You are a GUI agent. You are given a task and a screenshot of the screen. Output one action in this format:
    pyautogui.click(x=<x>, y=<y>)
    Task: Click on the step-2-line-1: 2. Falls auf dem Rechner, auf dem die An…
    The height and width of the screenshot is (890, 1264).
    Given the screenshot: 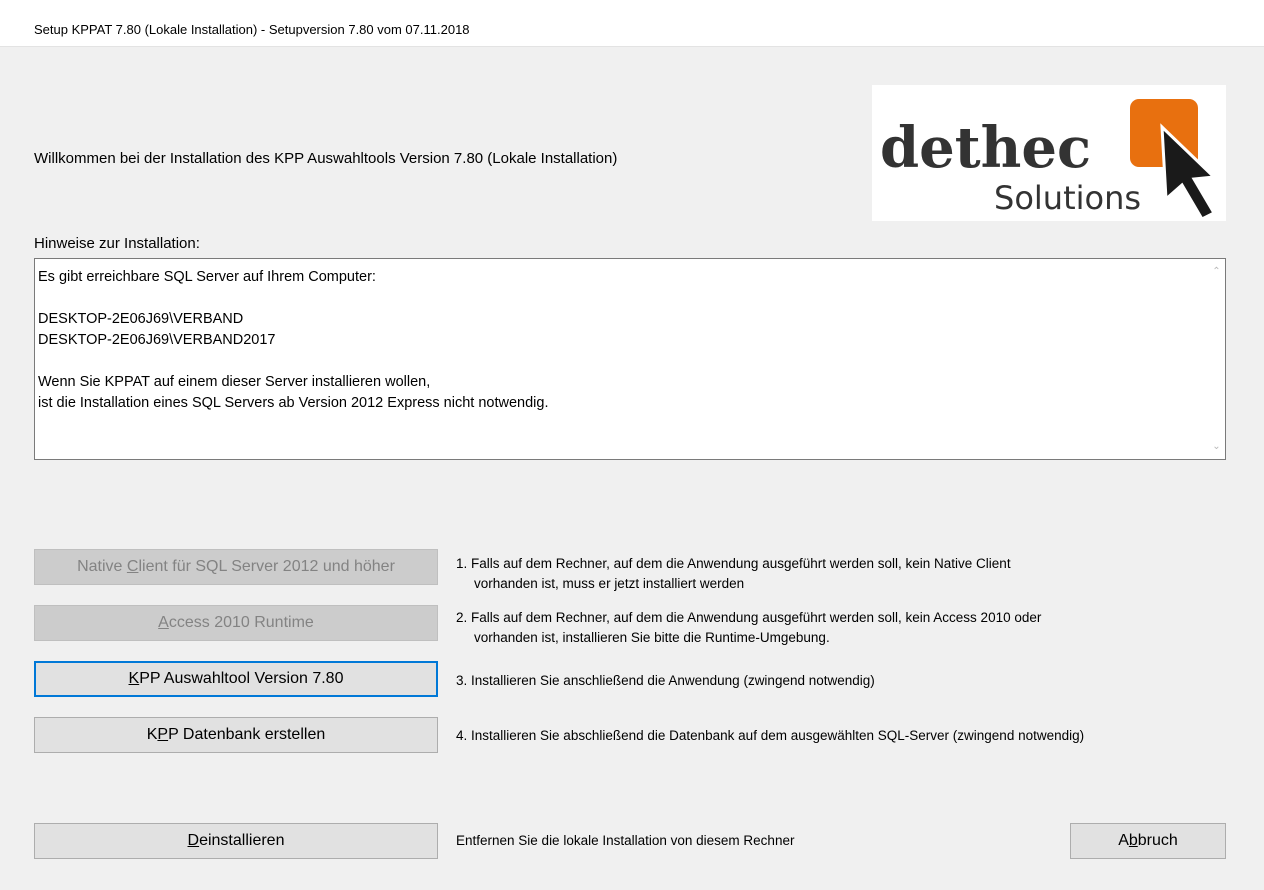 What is the action you would take?
    pyautogui.click(x=749, y=617)
    